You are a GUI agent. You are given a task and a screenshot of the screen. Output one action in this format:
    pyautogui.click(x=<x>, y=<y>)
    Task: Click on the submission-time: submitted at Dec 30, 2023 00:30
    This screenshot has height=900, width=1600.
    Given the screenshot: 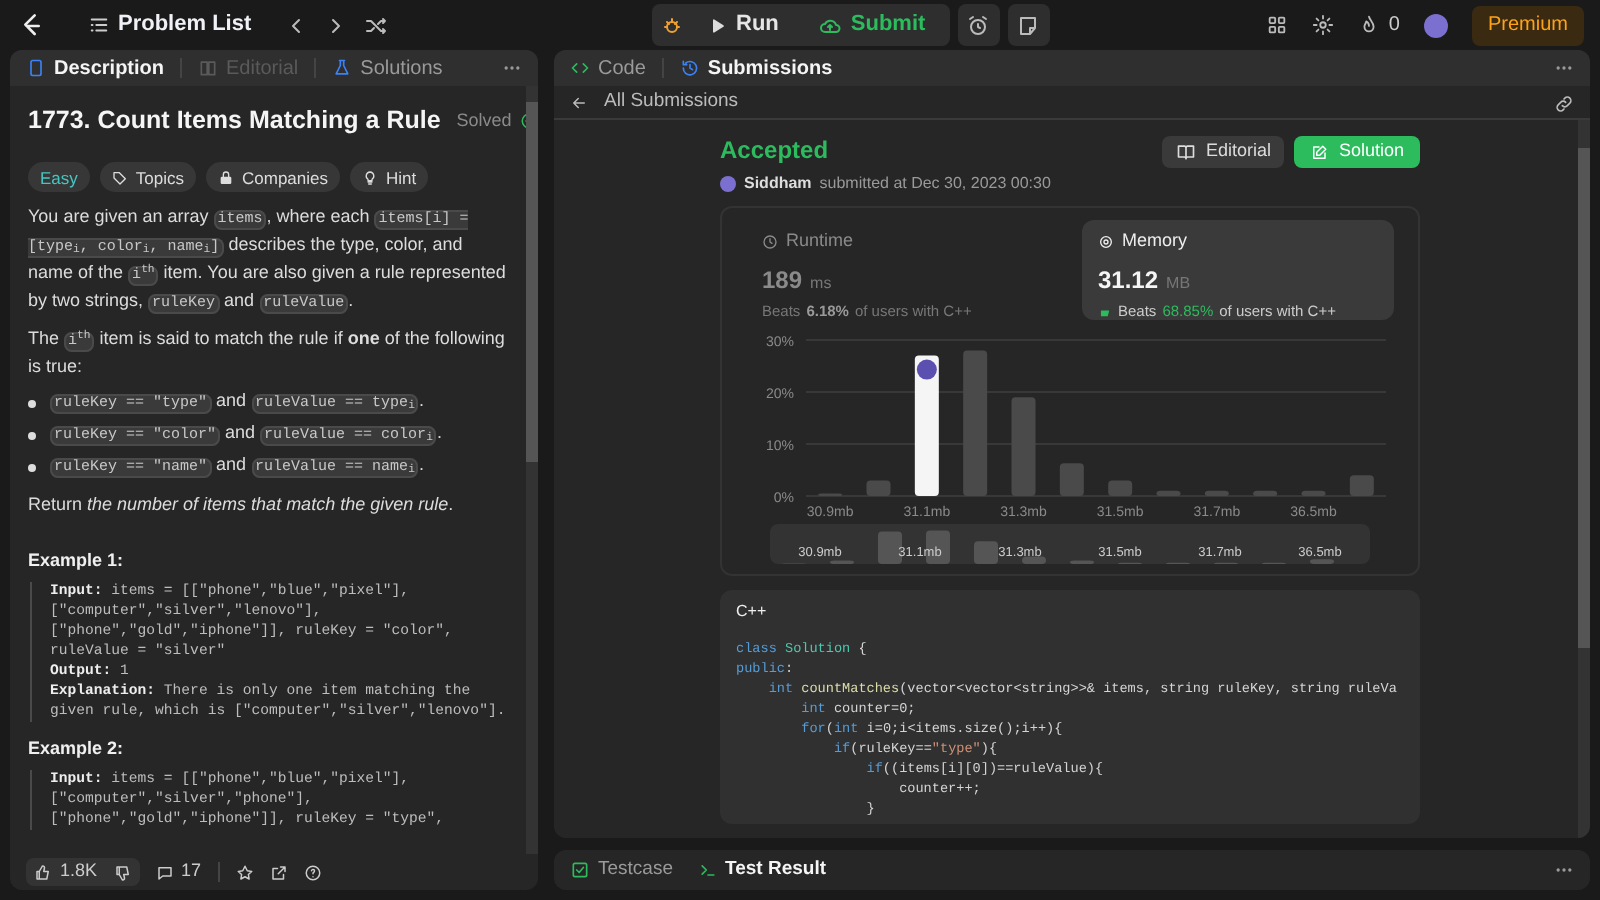 What is the action you would take?
    pyautogui.click(x=935, y=184)
    